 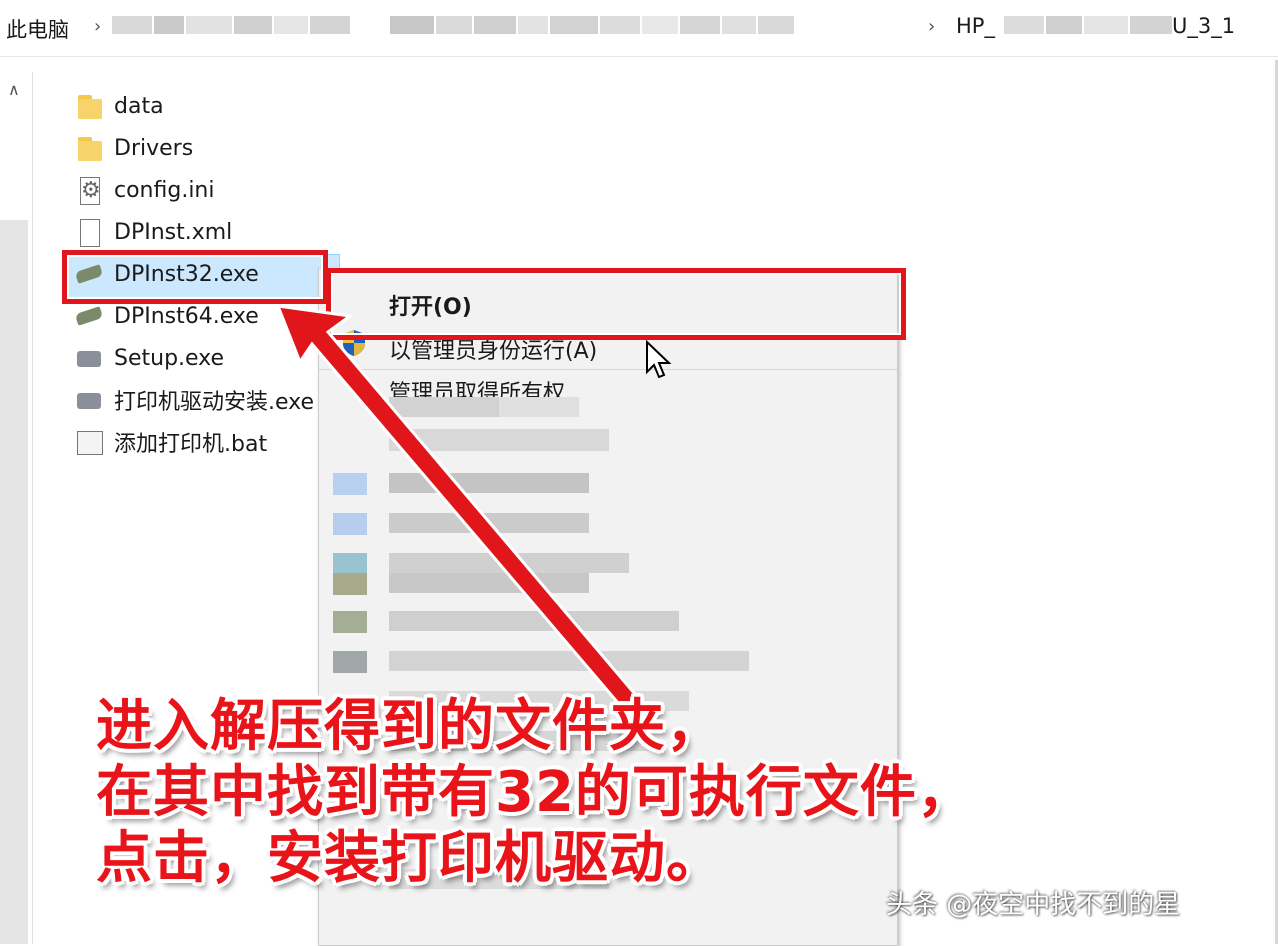 I want to click on watermark: 头条 @夜空中找不到的星, so click(x=1033, y=905).